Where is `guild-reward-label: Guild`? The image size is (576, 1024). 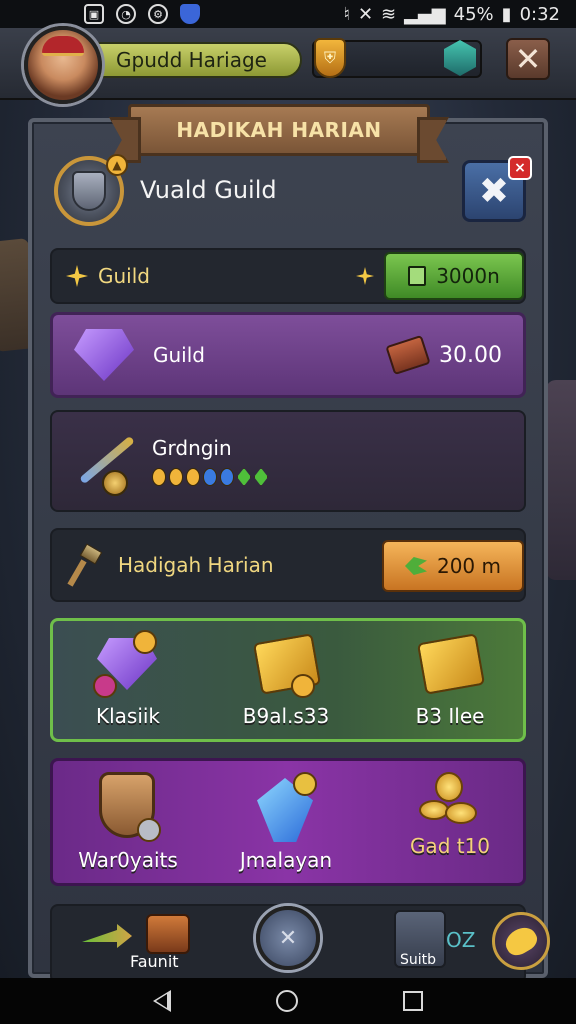 guild-reward-label: Guild is located at coordinates (179, 355).